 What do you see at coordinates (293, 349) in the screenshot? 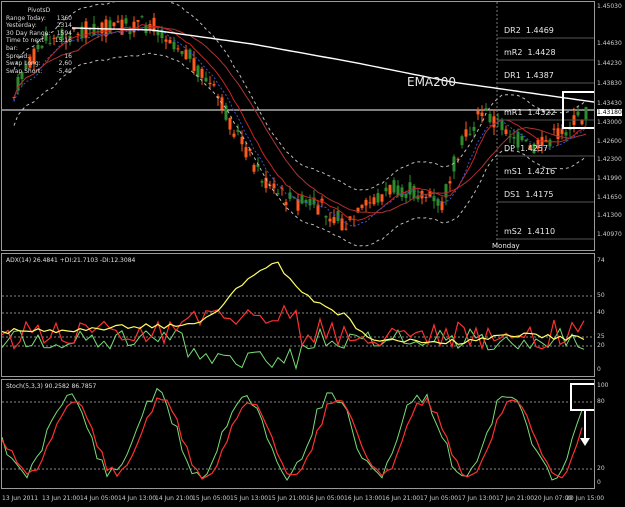
I see `plus-di-line` at bounding box center [293, 349].